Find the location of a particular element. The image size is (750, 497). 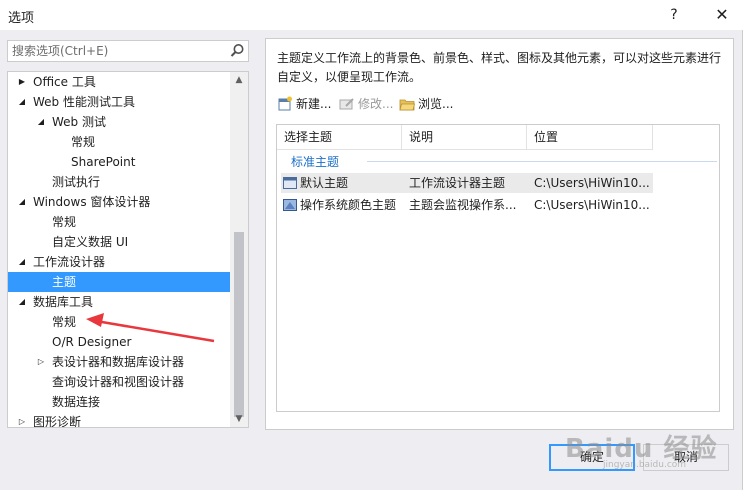

tree-item-label: O/R Designer is located at coordinates (92, 342).